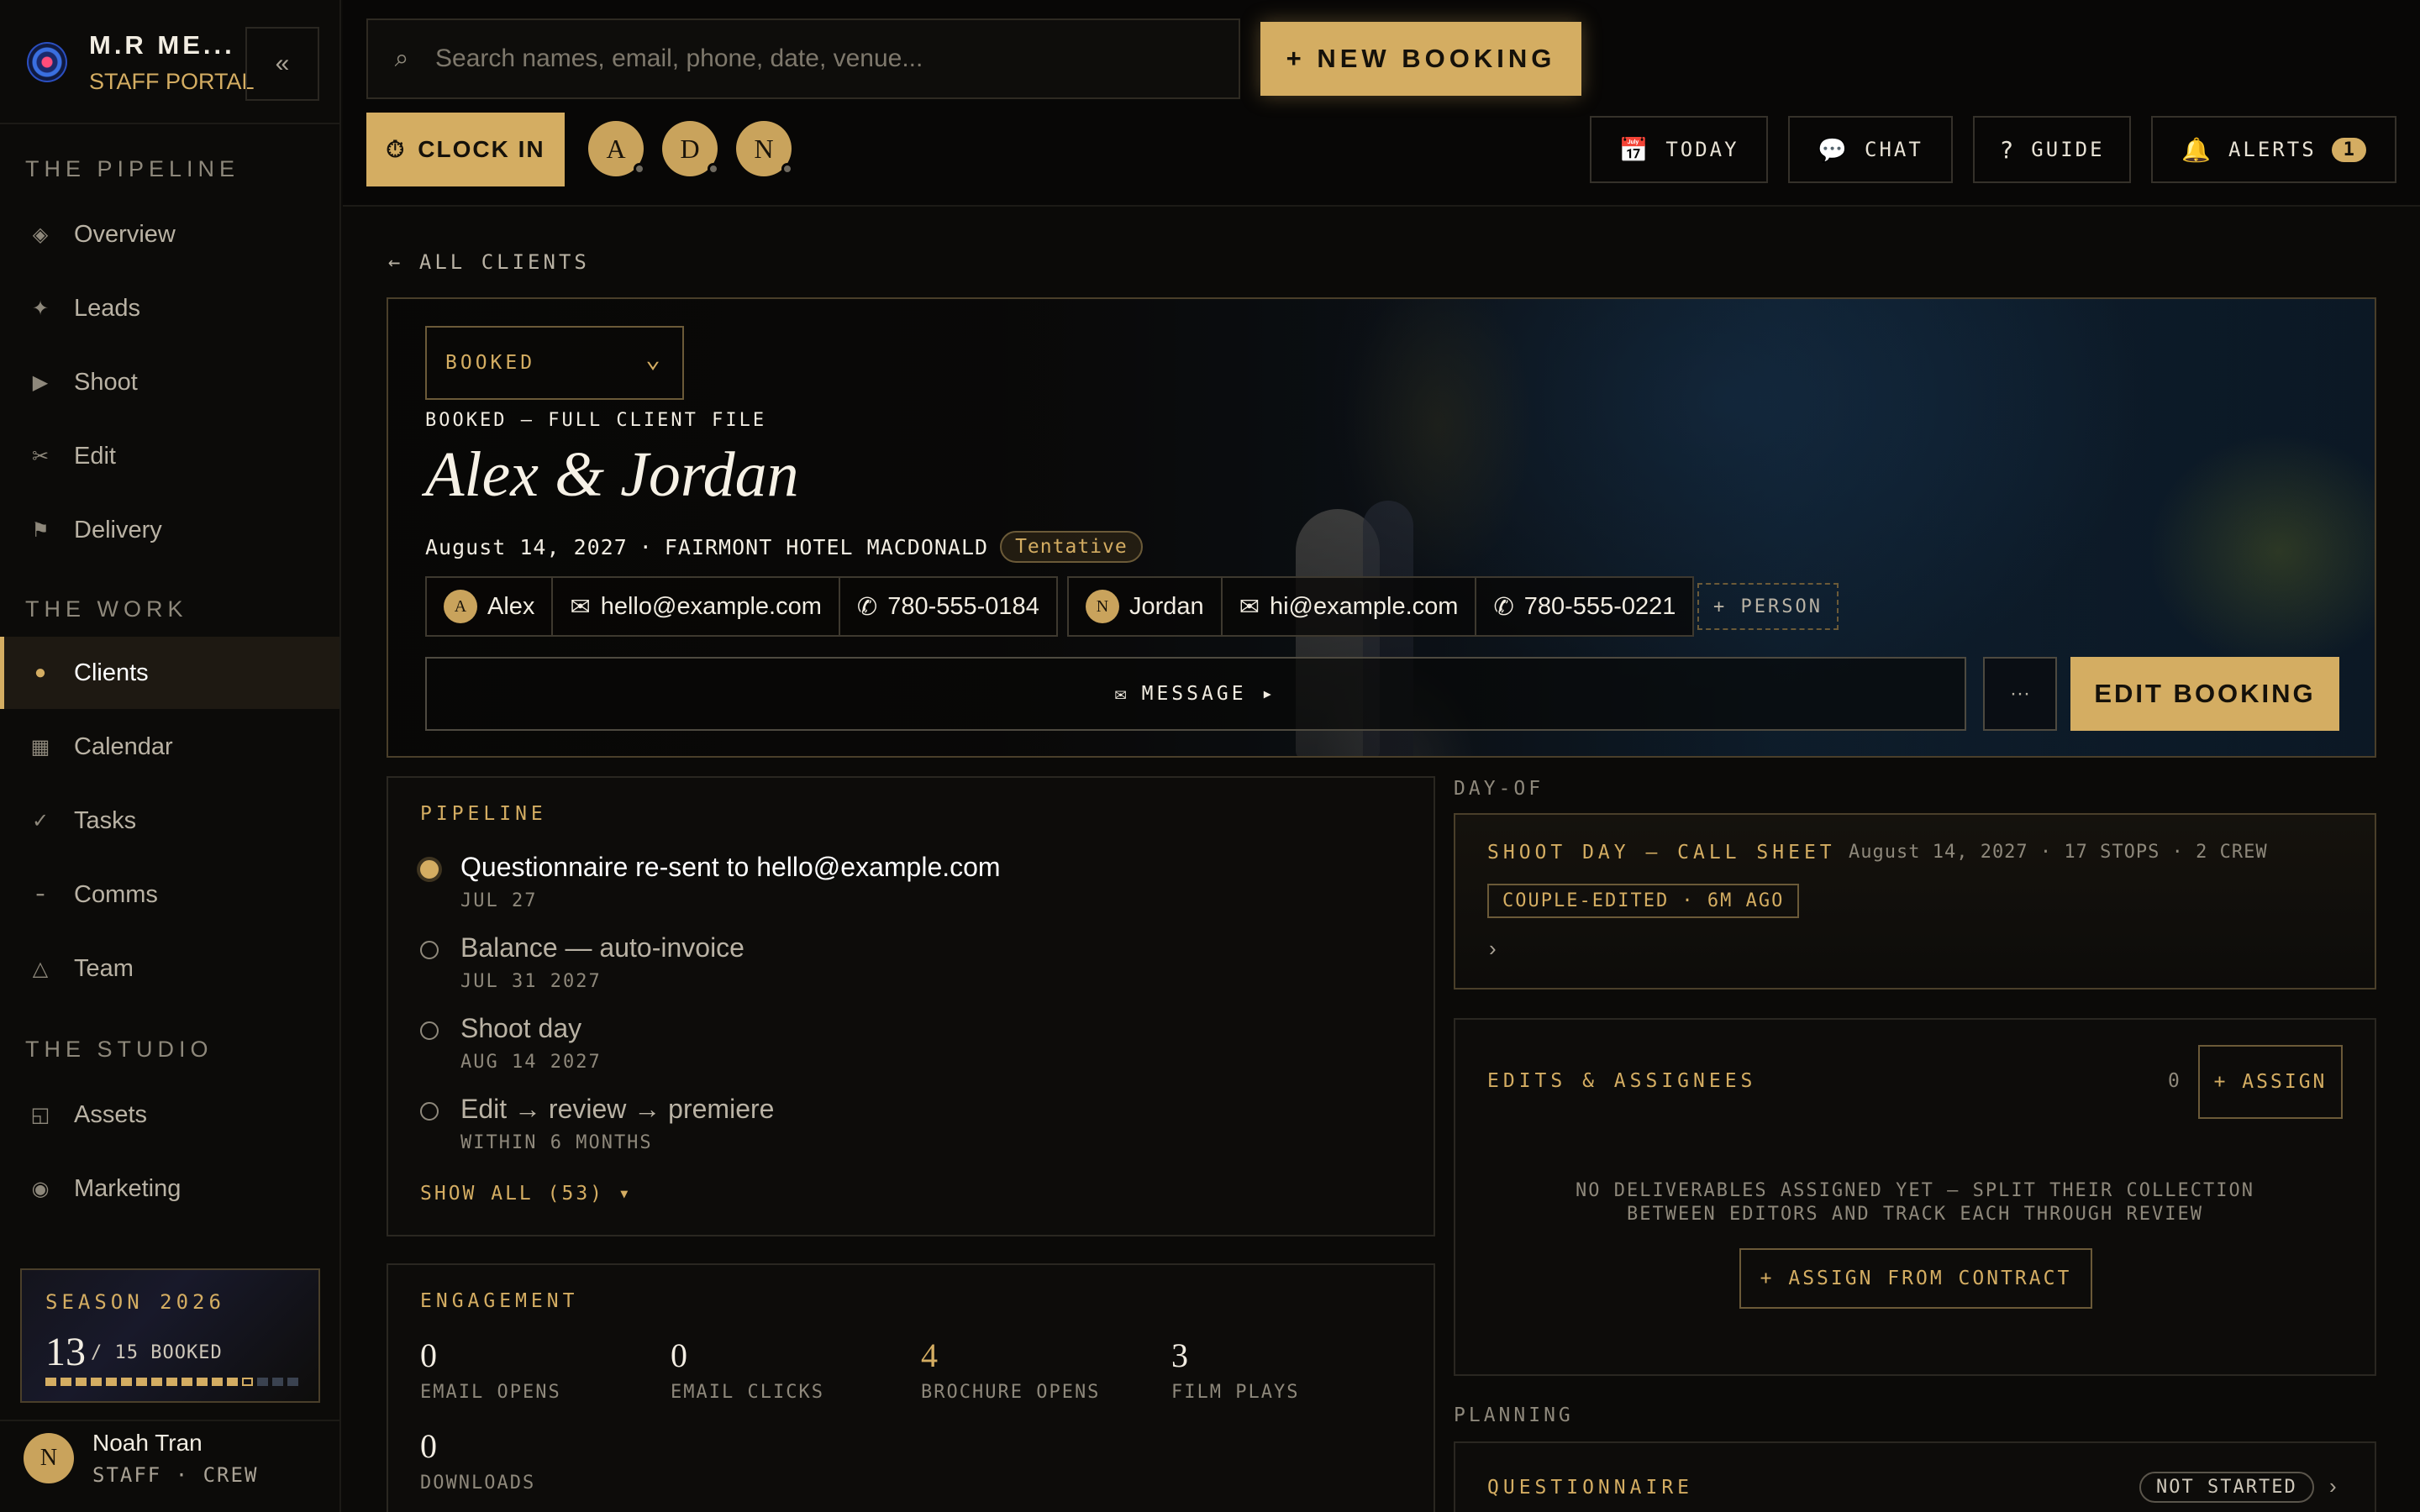  Describe the element at coordinates (1420, 59) in the screenshot. I see `new-booking-button: + NEW BOOKING` at that location.